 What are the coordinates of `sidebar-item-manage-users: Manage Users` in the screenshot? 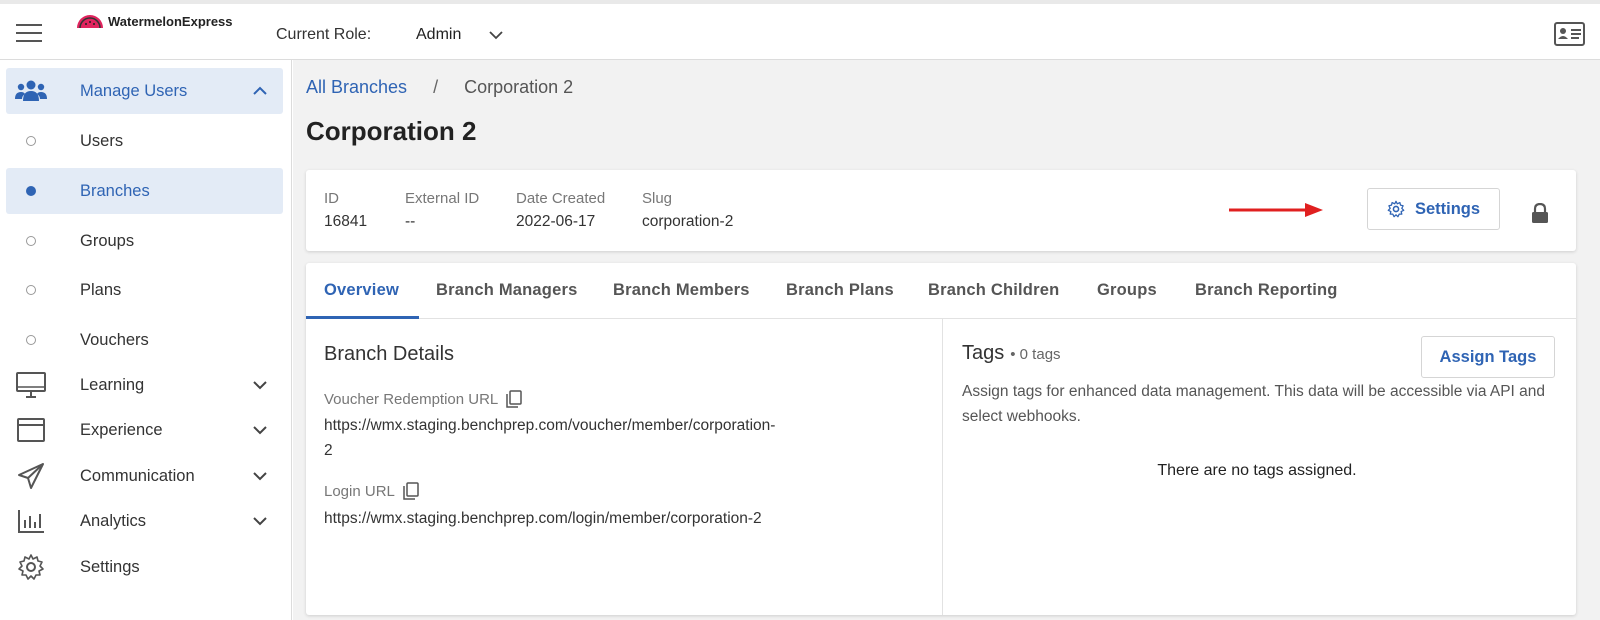 It's located at (144, 91).